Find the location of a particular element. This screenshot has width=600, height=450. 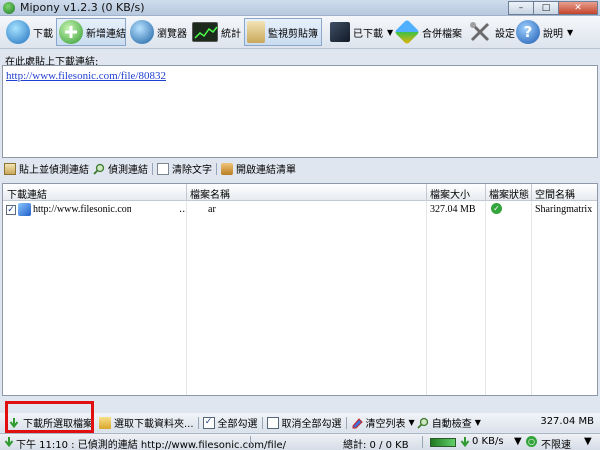

open-link-list-label: 開啟連結清單 is located at coordinates (266, 170).